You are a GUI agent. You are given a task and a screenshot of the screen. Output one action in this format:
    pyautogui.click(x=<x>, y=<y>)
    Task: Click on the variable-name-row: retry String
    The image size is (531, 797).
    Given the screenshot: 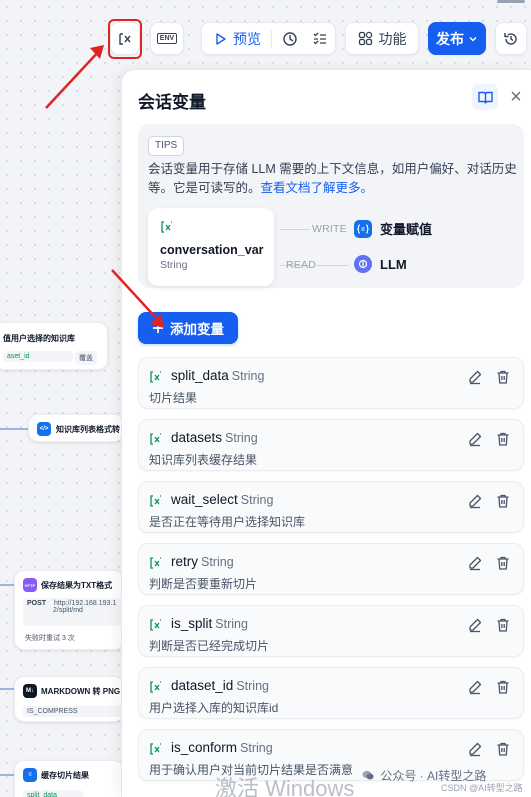 What is the action you would take?
    pyautogui.click(x=202, y=561)
    